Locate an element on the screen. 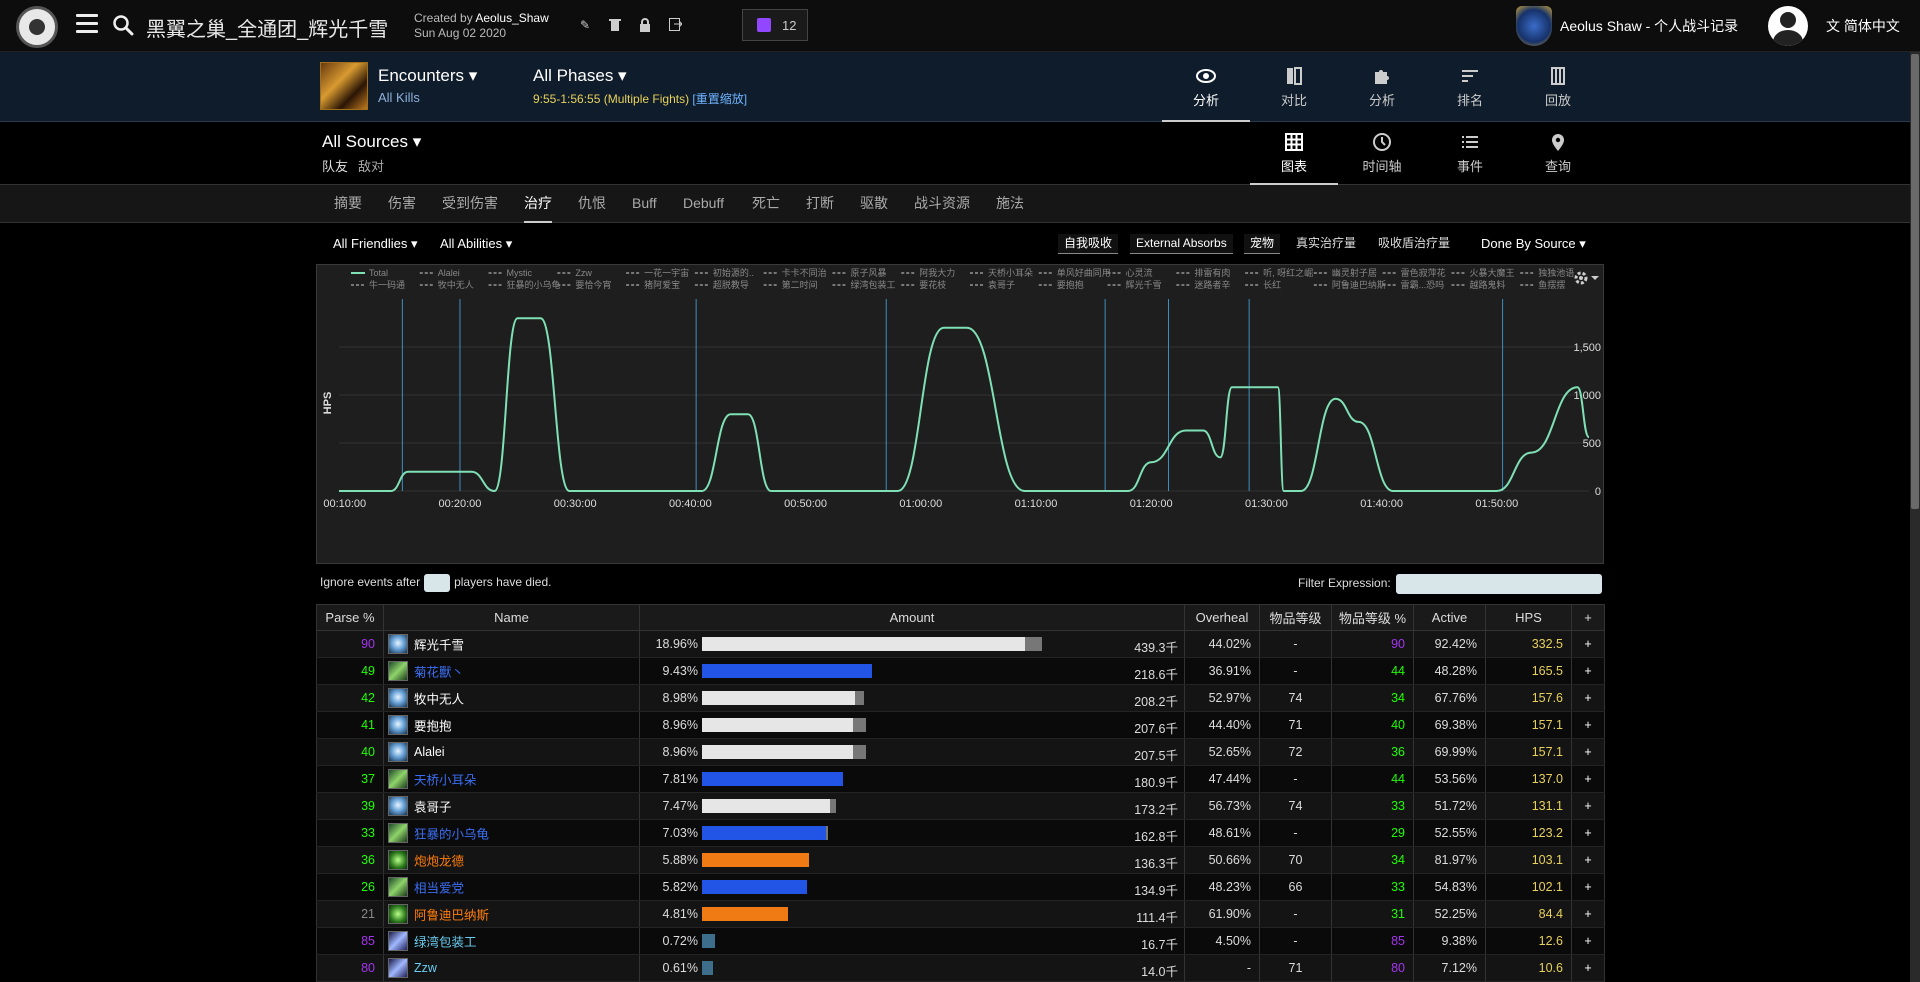 The height and width of the screenshot is (982, 1920). col-ilvl: 物品等级 is located at coordinates (1295, 617).